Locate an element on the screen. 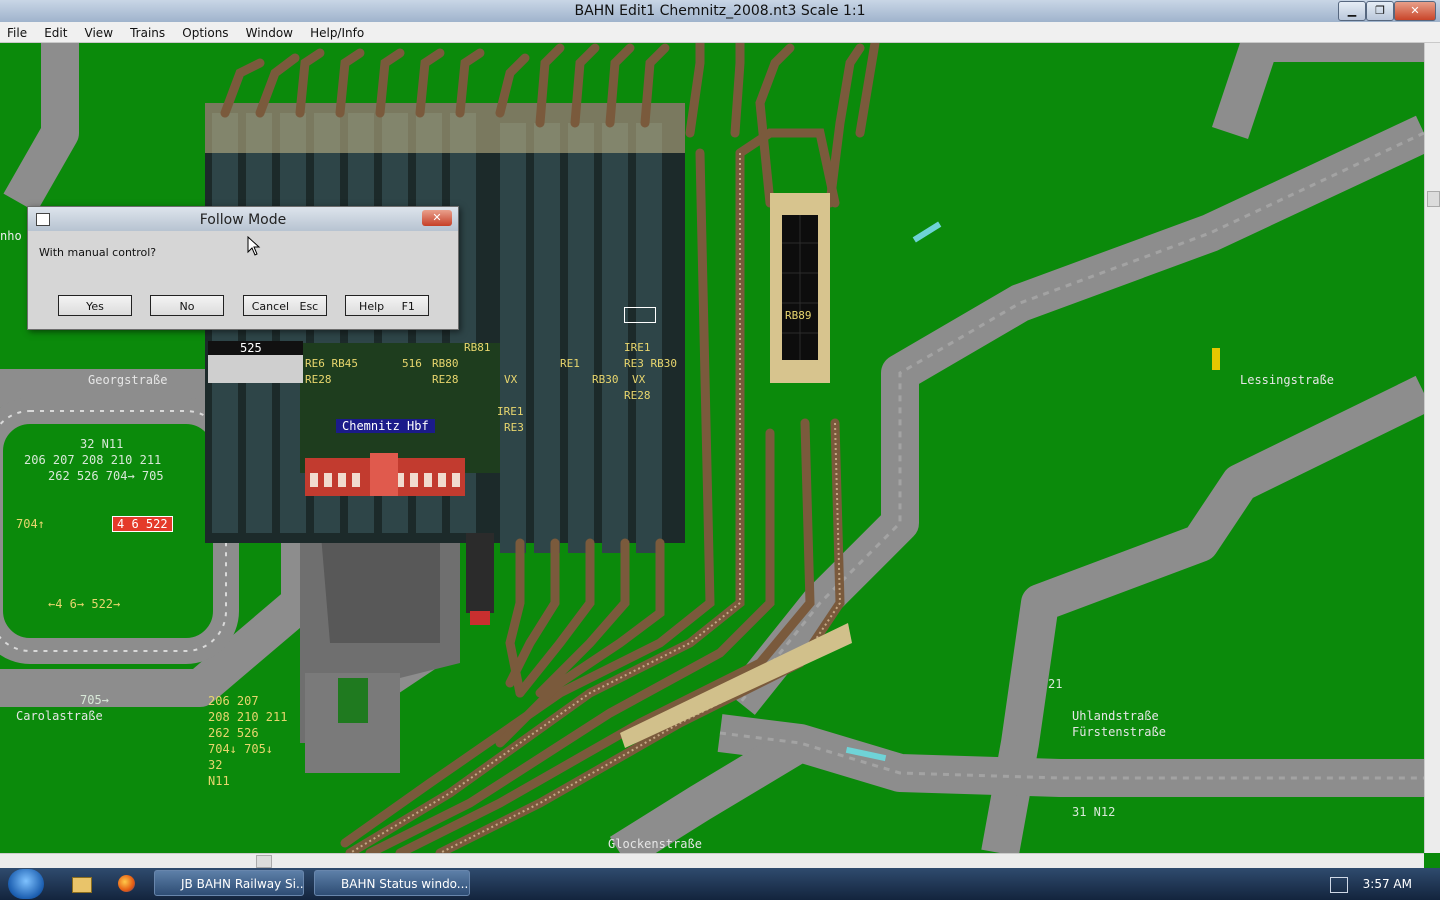  line-label-re6-rb45: RE6 RB45 is located at coordinates (331, 363).